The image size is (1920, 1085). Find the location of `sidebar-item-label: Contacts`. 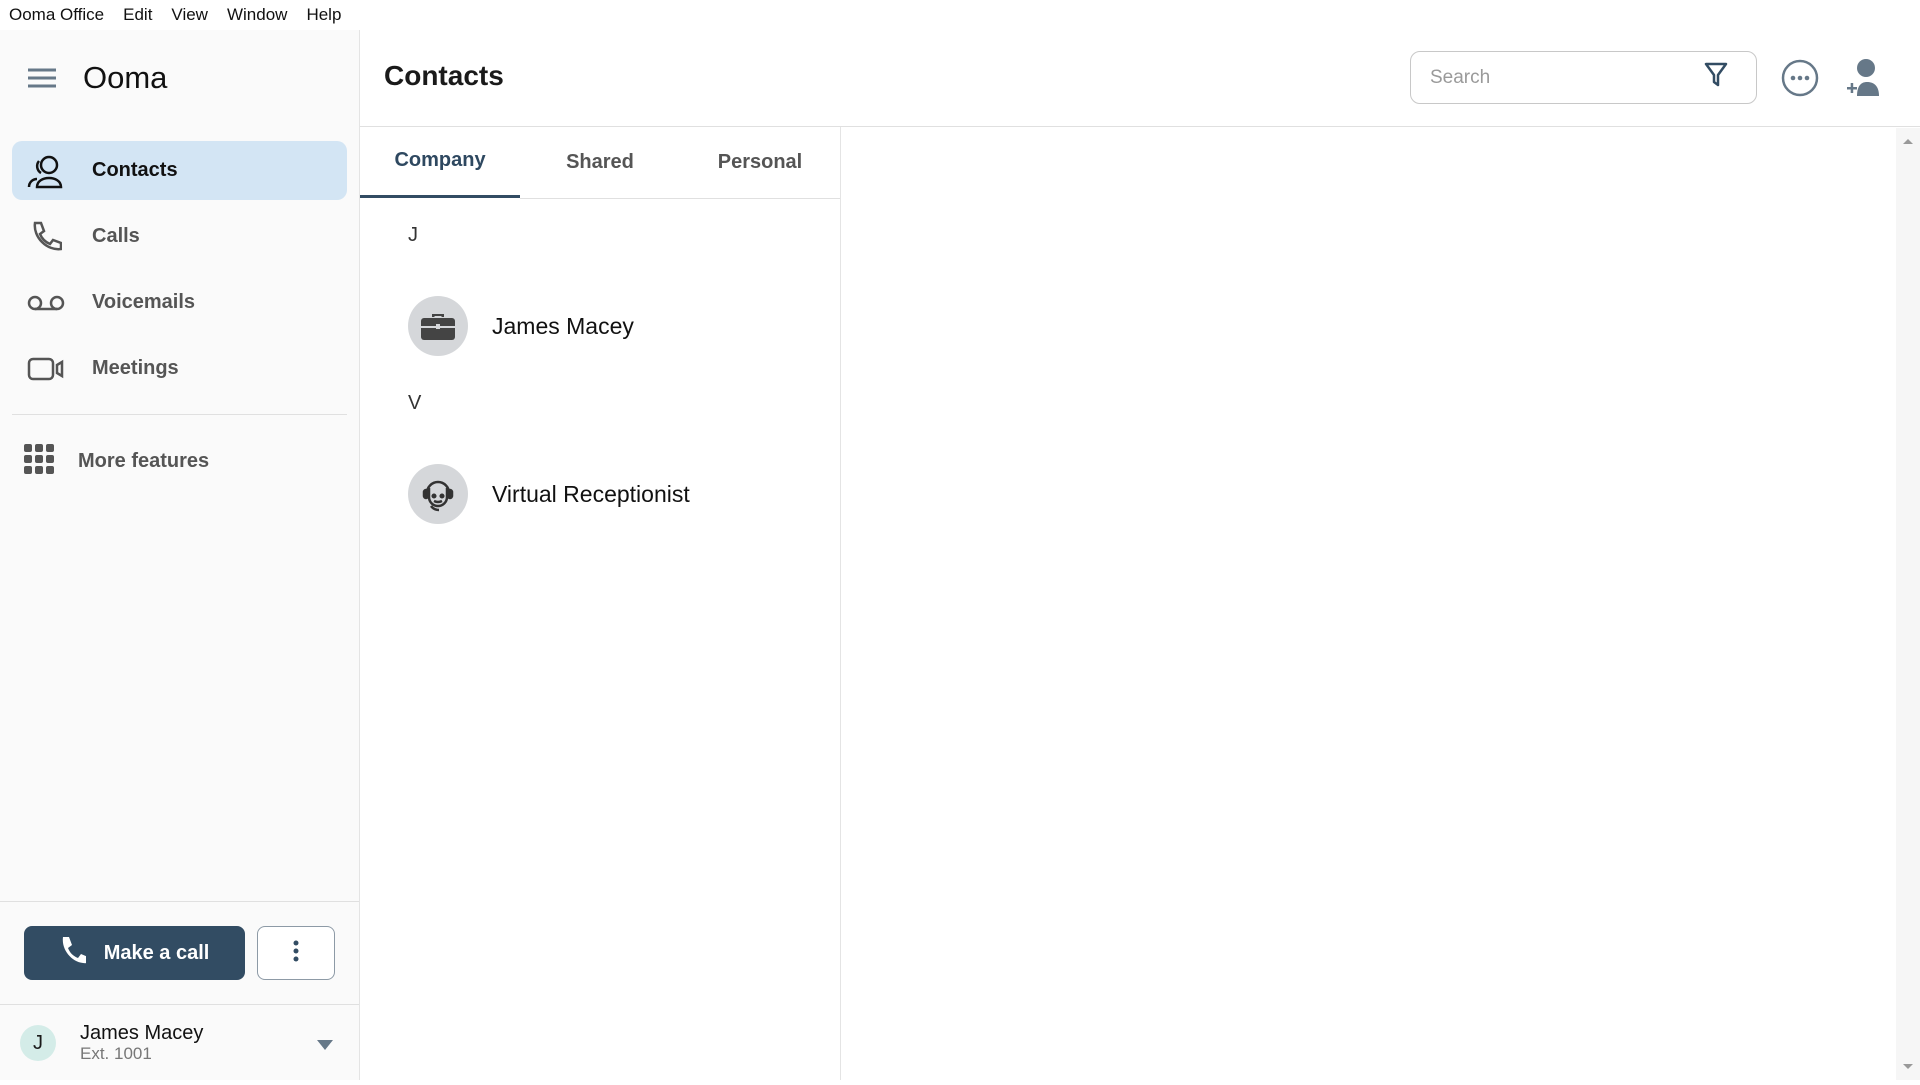

sidebar-item-label: Contacts is located at coordinates (135, 170).